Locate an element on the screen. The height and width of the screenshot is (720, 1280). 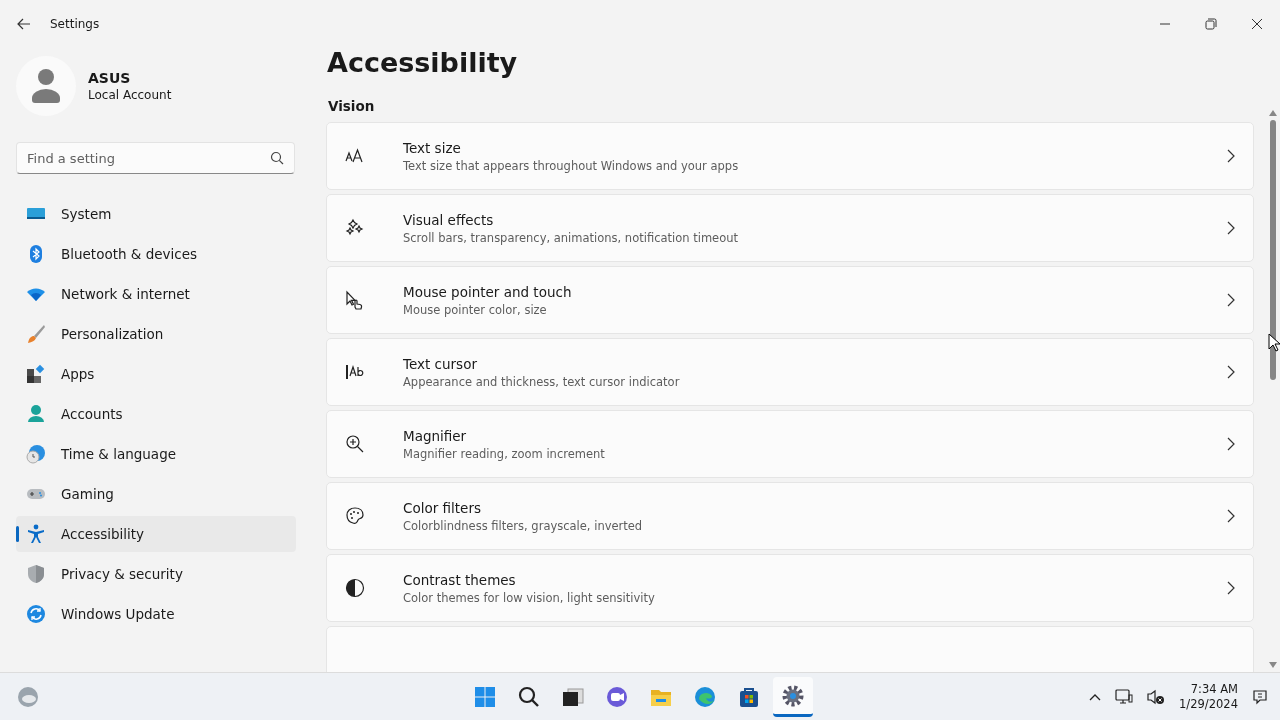
person-icon is located at coordinates (36, 414).